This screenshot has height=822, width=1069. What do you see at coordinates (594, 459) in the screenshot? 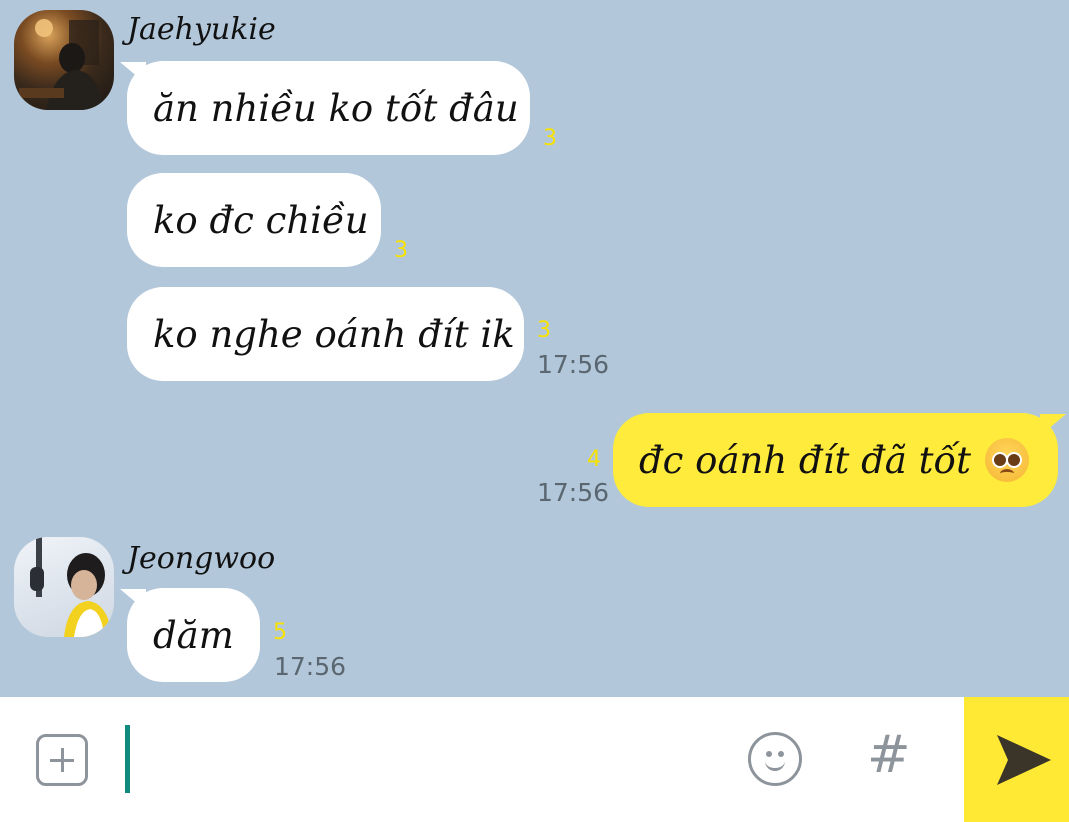
I see `unread-count: 4` at bounding box center [594, 459].